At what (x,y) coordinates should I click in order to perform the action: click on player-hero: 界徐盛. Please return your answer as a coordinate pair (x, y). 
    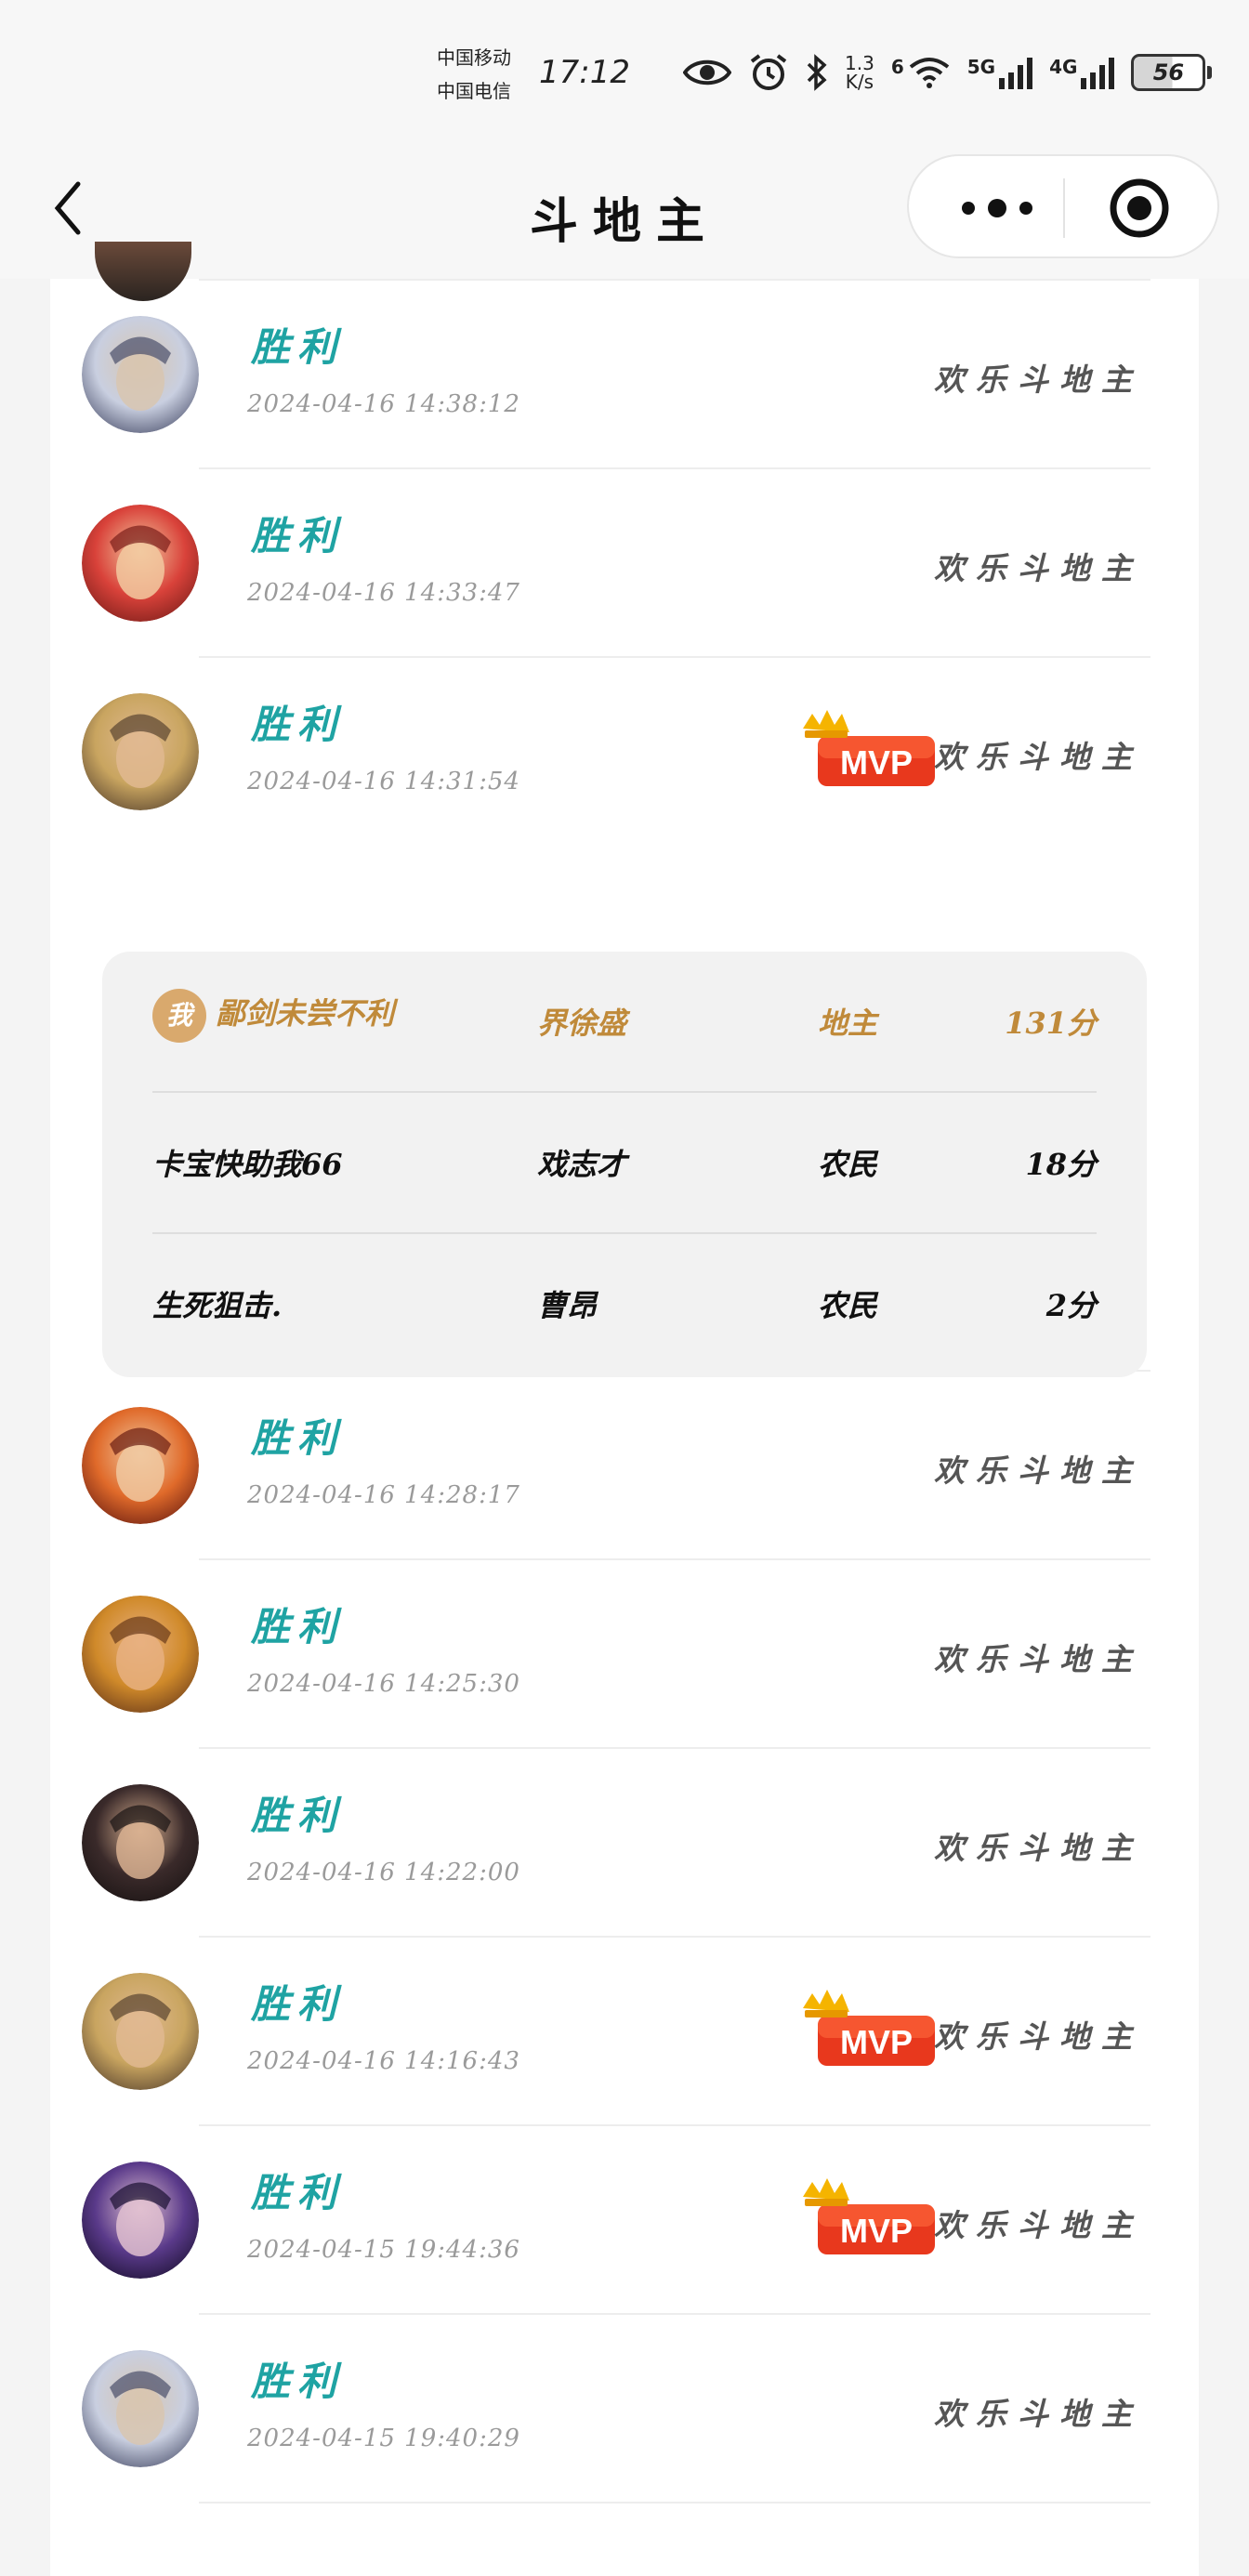
    Looking at the image, I should click on (582, 1023).